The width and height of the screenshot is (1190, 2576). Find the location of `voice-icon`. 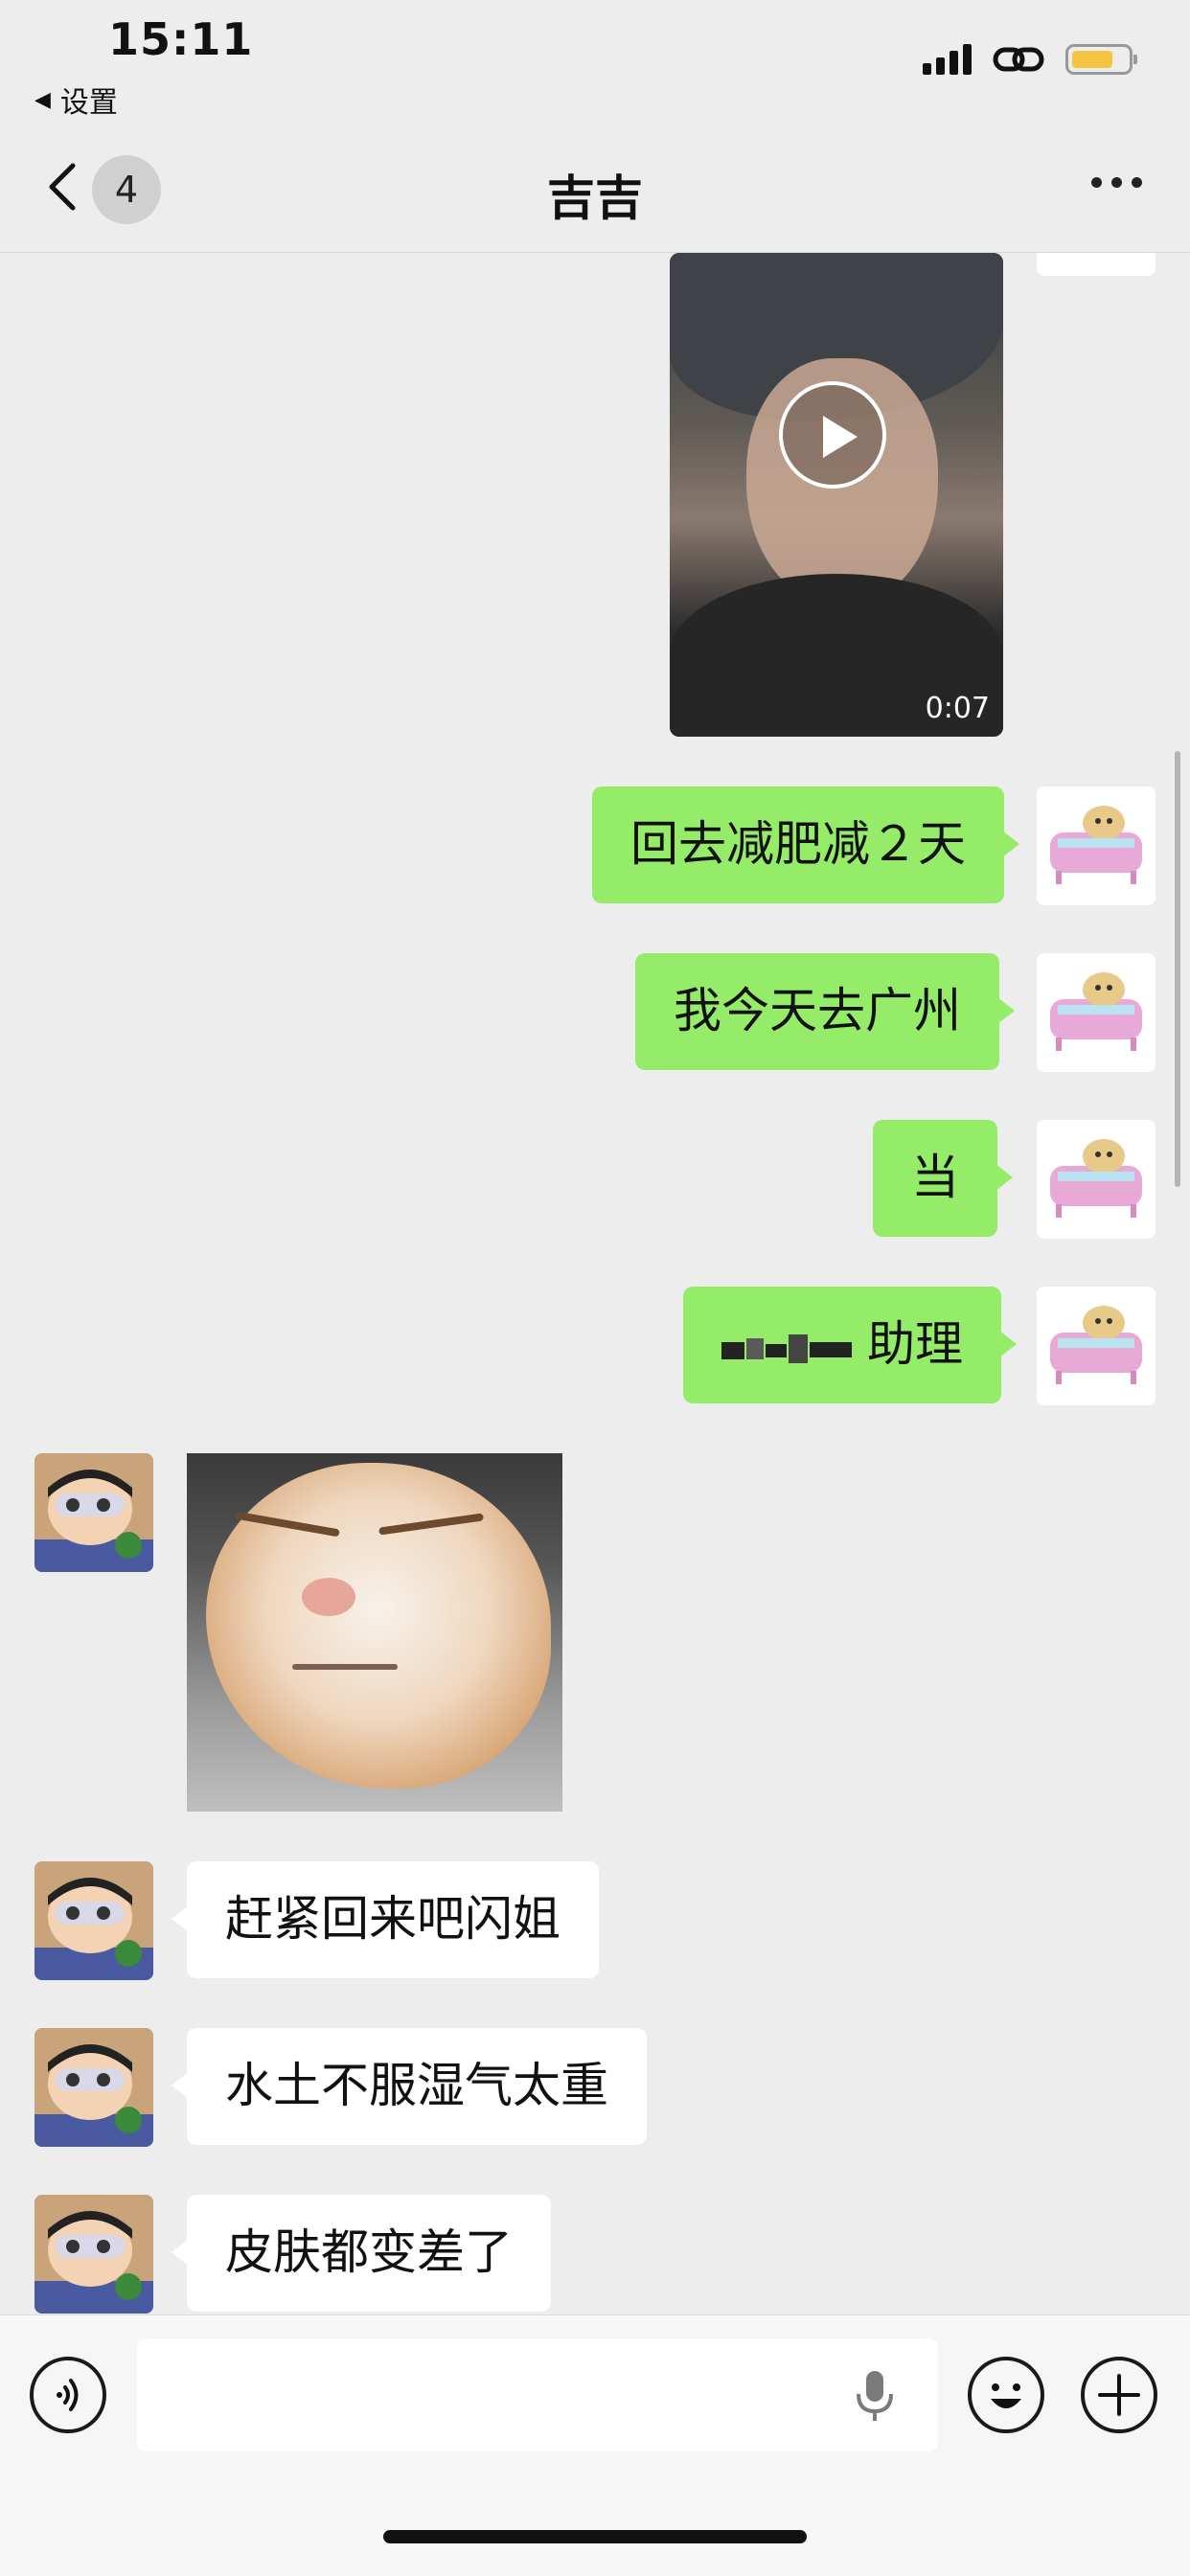

voice-icon is located at coordinates (68, 2395).